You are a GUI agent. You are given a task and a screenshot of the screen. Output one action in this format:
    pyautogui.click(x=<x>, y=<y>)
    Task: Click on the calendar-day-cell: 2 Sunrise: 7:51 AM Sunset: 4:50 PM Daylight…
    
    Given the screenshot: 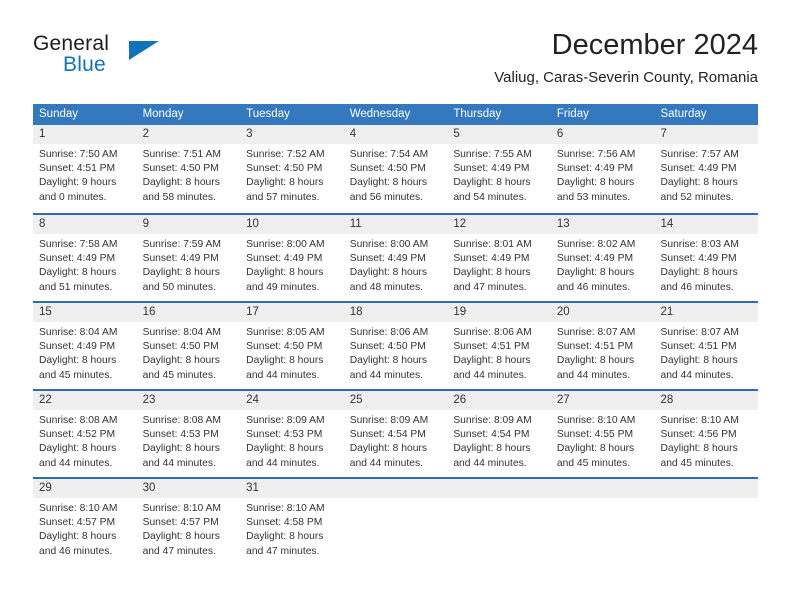 What is the action you would take?
    pyautogui.click(x=188, y=168)
    